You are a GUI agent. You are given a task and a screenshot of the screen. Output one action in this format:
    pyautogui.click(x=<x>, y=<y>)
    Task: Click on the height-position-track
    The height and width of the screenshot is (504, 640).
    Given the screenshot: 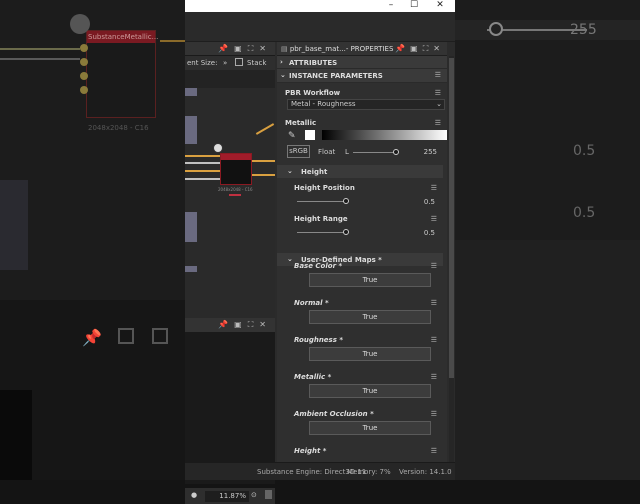 What is the action you would take?
    pyautogui.click(x=322, y=201)
    